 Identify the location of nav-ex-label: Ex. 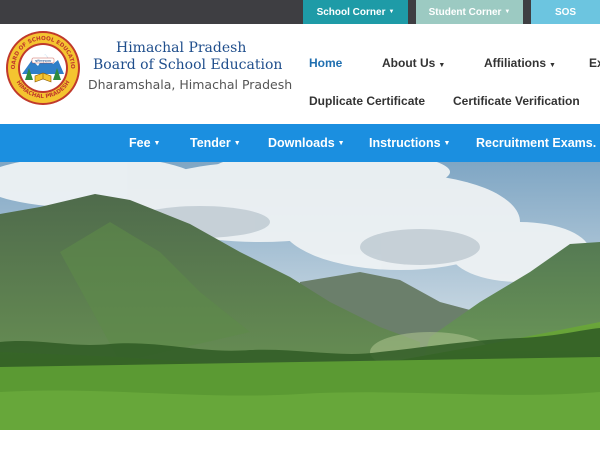
(594, 63).